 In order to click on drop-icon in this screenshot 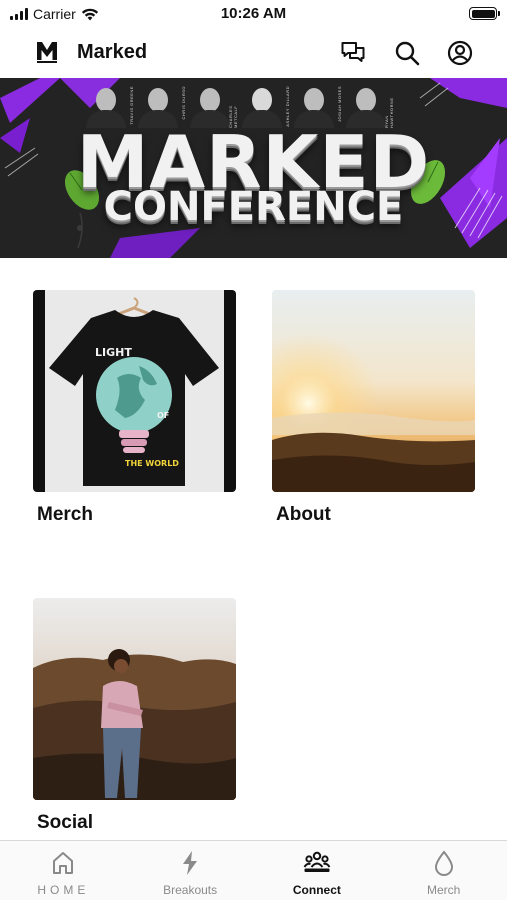, I will do `click(443, 863)`.